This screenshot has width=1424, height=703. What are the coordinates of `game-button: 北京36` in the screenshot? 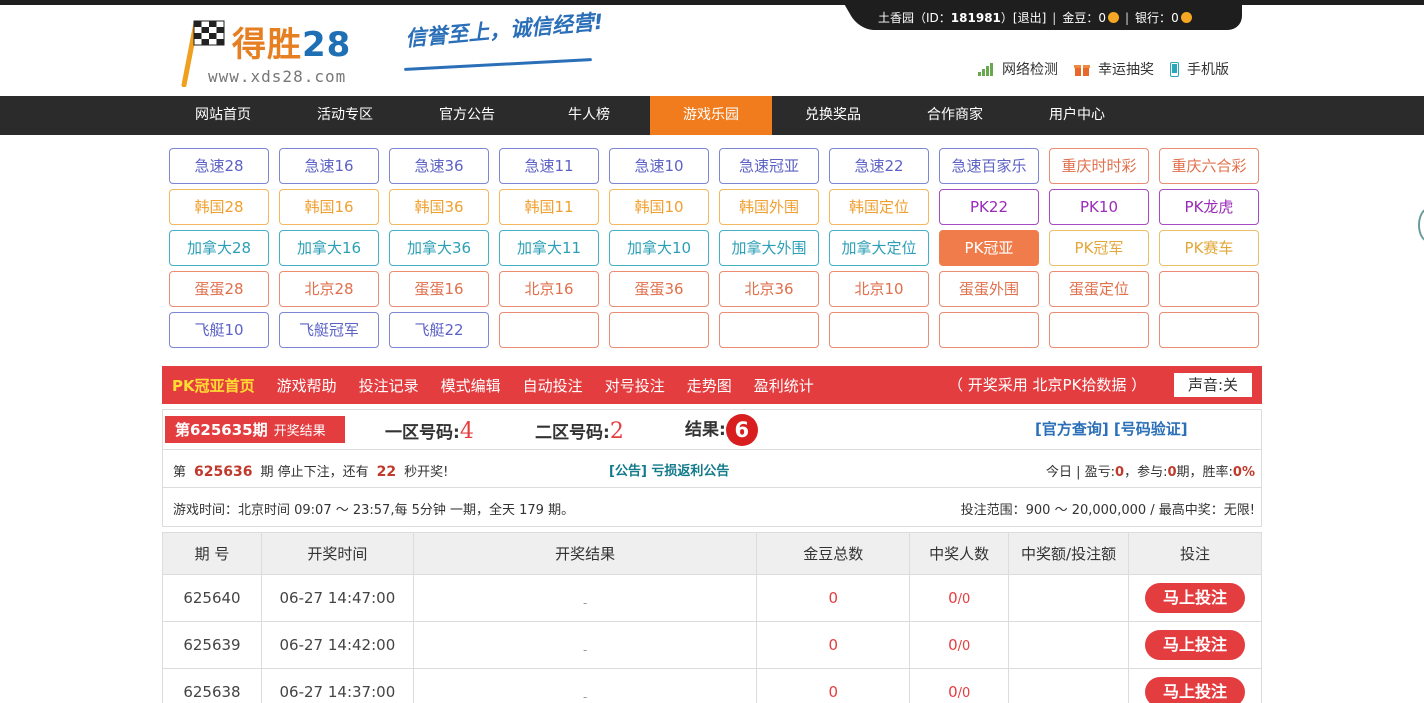 It's located at (769, 289).